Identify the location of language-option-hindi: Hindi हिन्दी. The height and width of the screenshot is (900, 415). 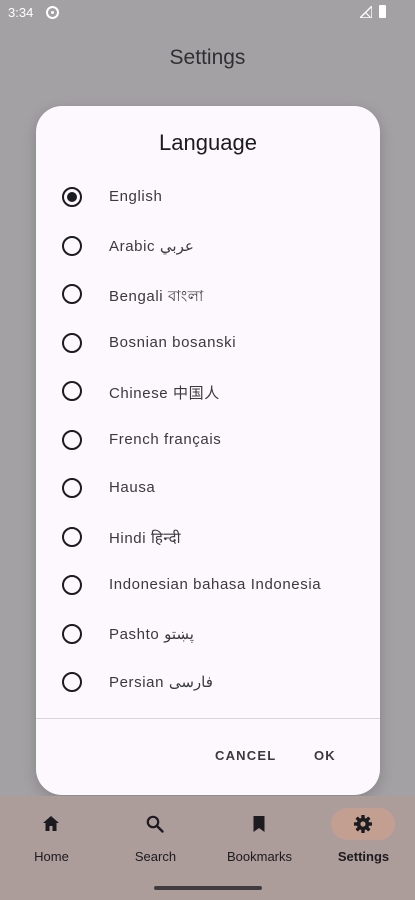
(208, 537).